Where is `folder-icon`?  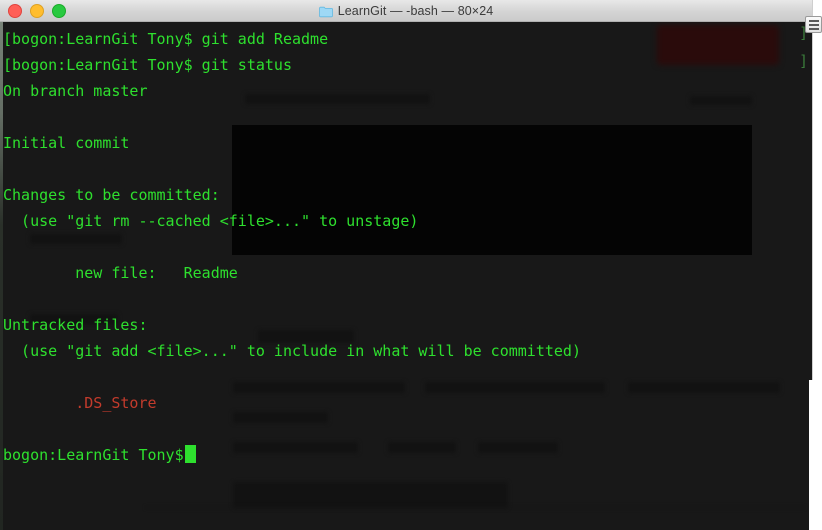
folder-icon is located at coordinates (325, 12).